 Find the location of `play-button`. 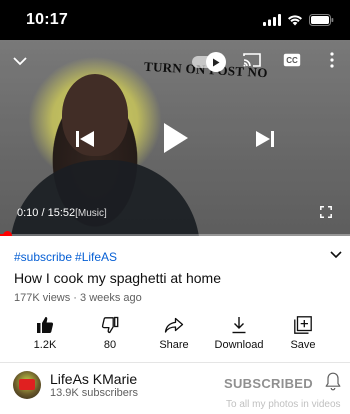

play-button is located at coordinates (176, 140).